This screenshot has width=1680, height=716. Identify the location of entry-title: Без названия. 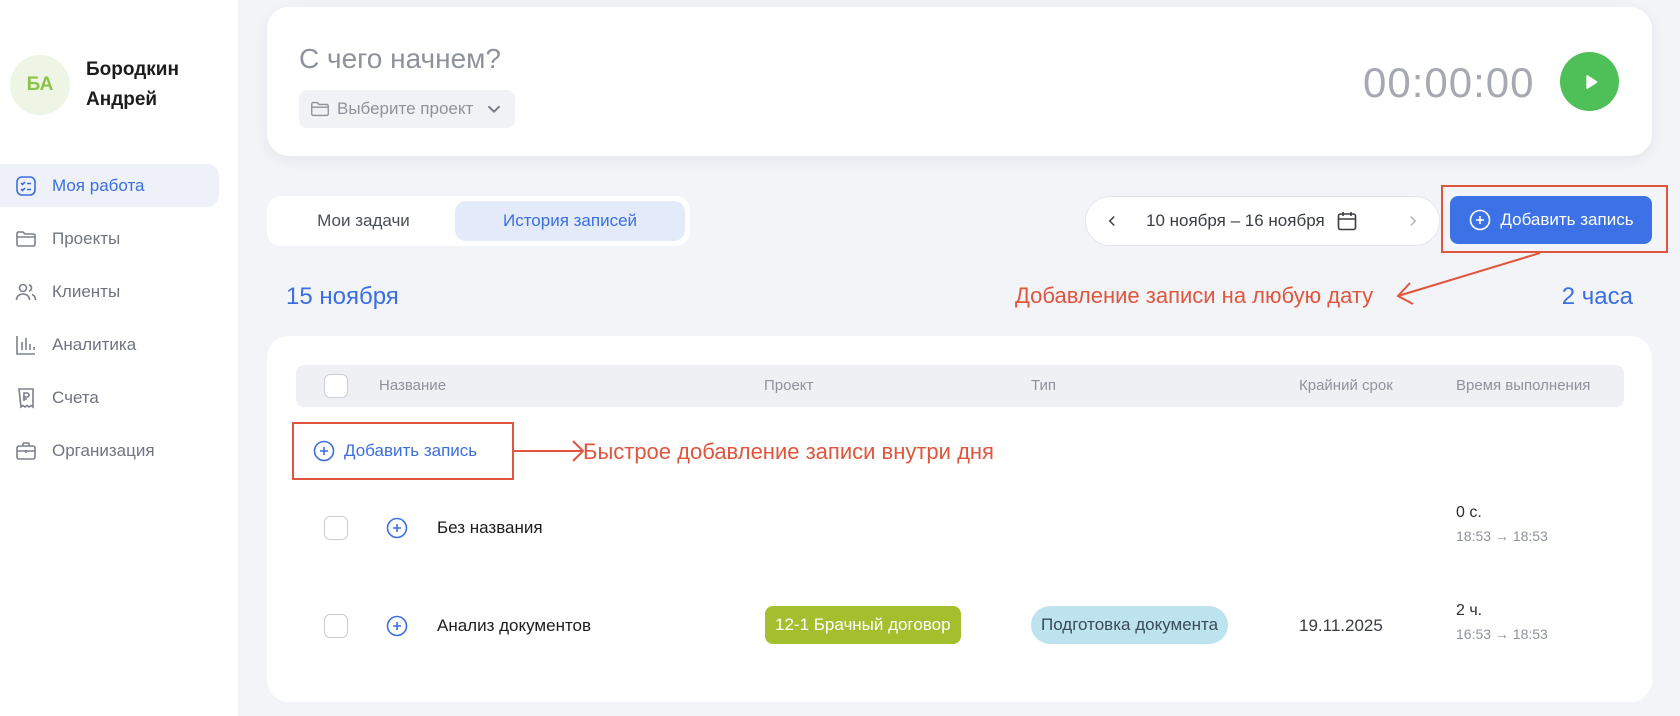
(490, 528).